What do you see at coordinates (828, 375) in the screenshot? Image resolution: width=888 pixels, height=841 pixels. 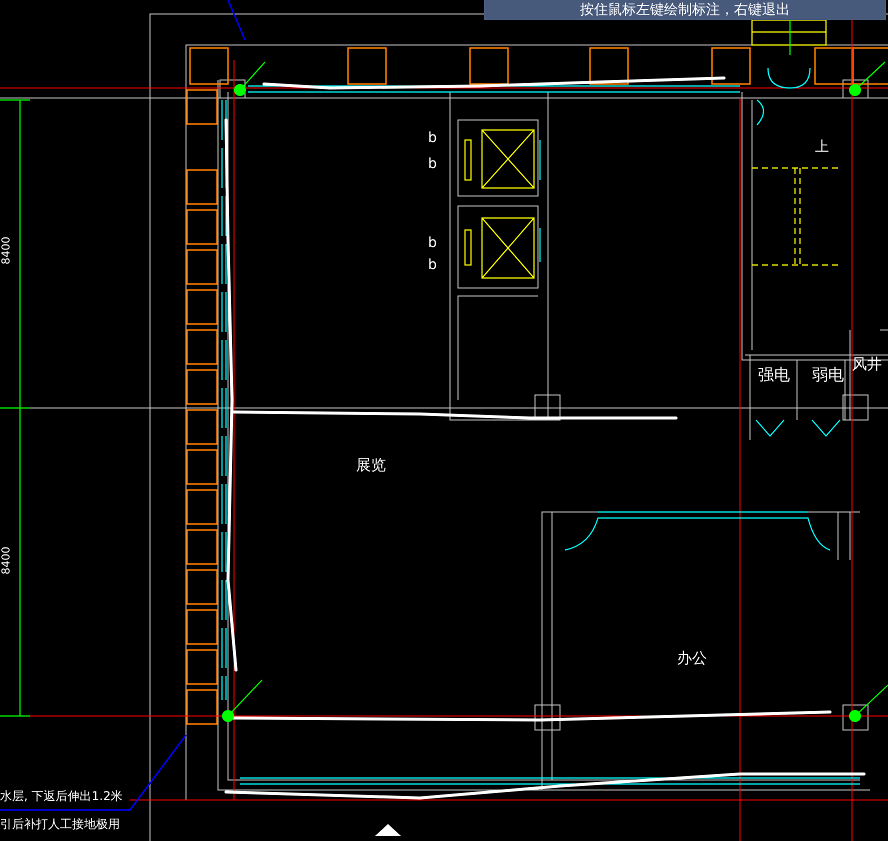 I see `room-label: 弱电` at bounding box center [828, 375].